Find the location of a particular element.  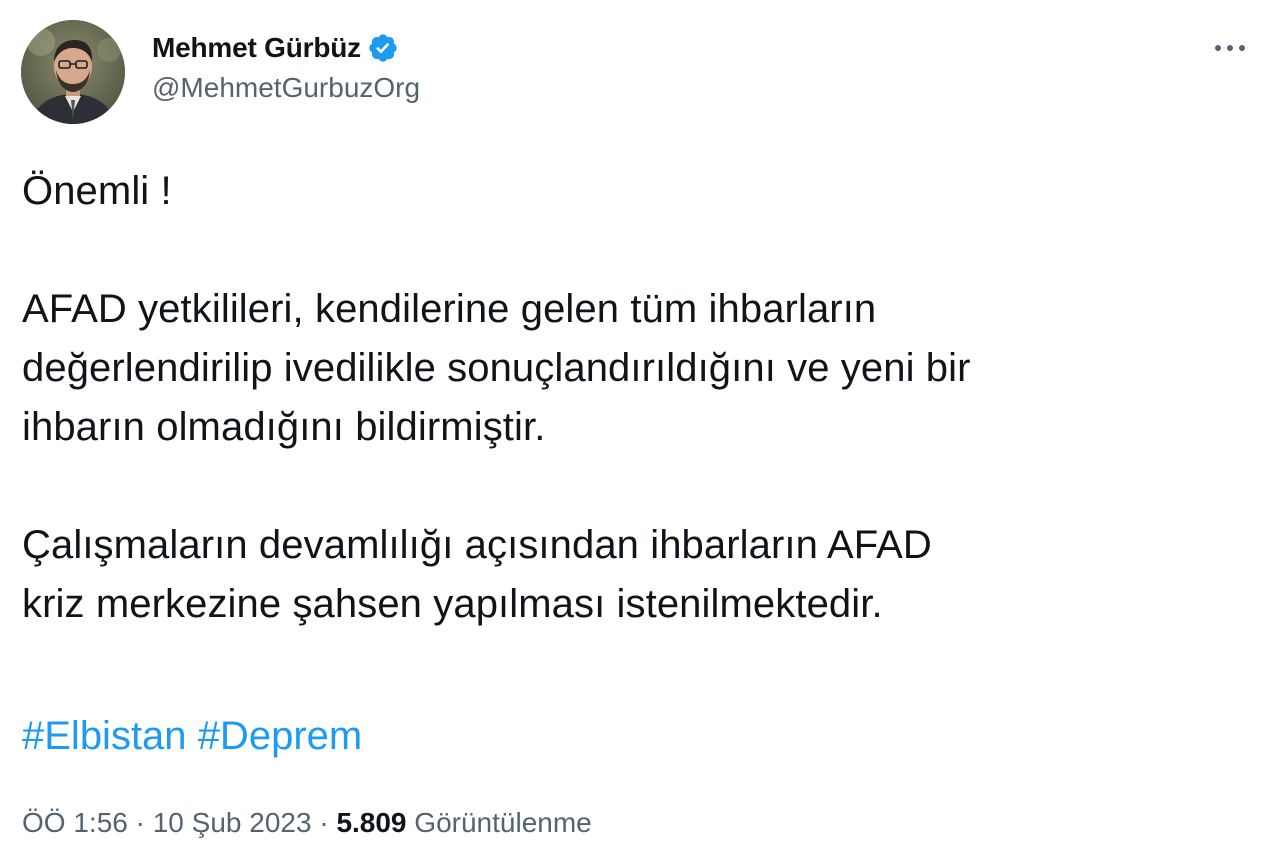

avatar is located at coordinates (73, 72).